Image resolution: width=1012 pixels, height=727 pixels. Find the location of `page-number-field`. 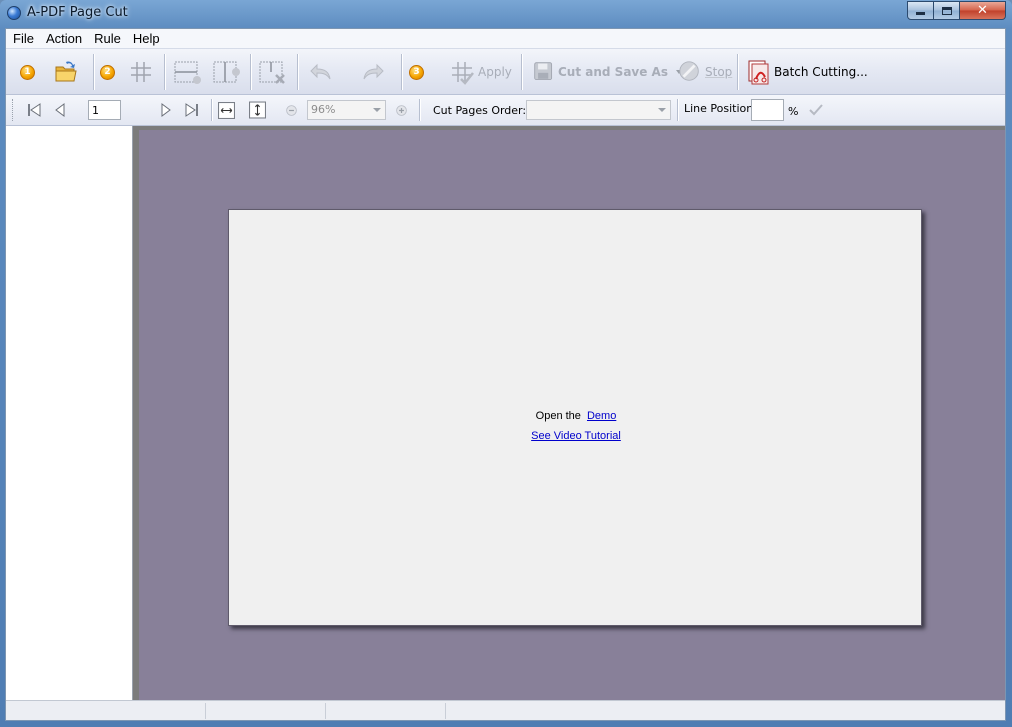

page-number-field is located at coordinates (104, 110).